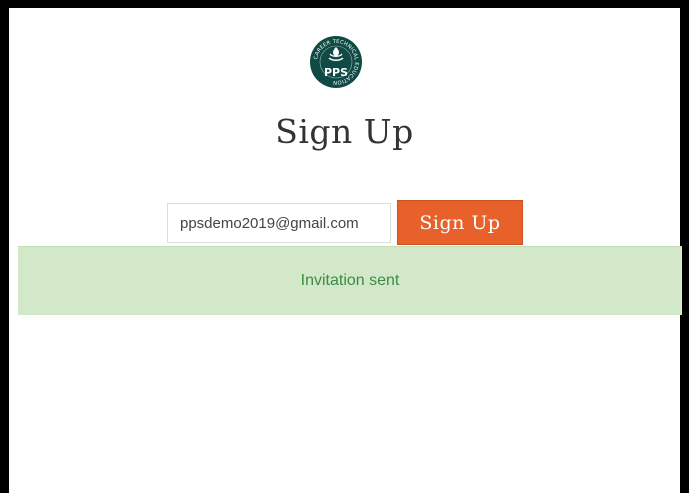 This screenshot has width=689, height=493. I want to click on pps-cte-logo: CAREER TECHNICAL EDUCATION PPS, so click(336, 62).